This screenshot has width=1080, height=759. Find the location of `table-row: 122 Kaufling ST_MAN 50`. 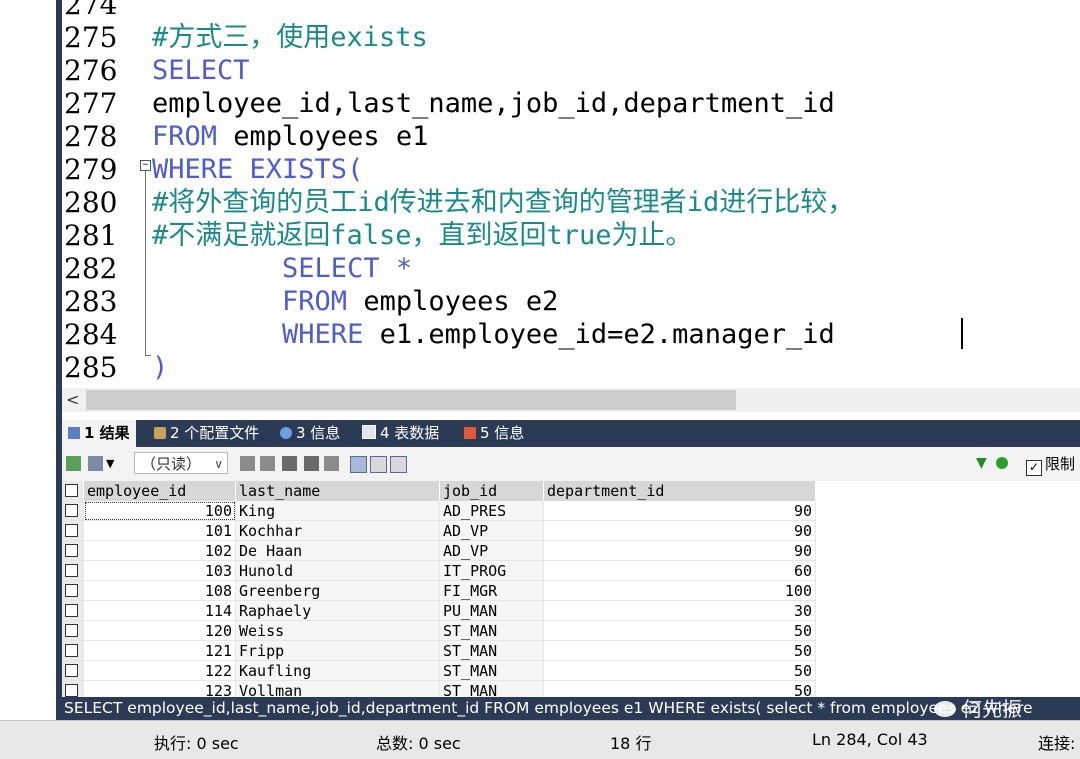

table-row: 122 Kaufling ST_MAN 50 is located at coordinates (439, 670).